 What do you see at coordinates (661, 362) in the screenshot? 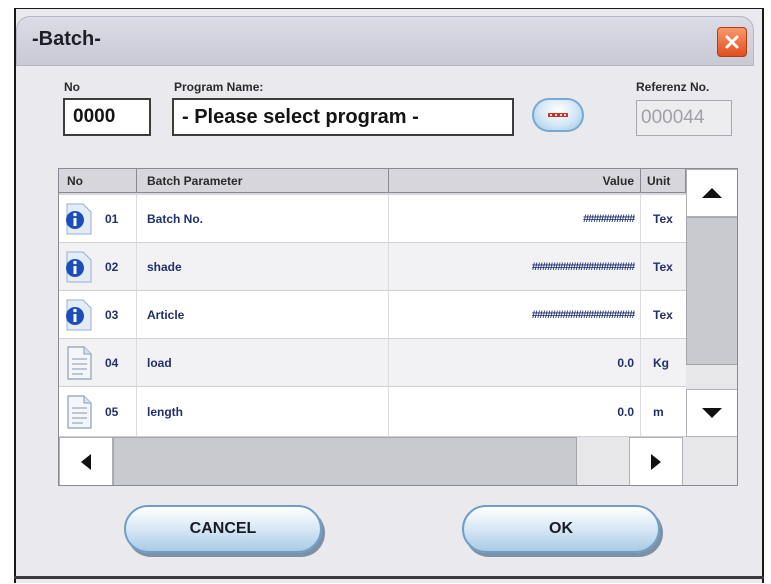
I see `row-unit: Kg` at bounding box center [661, 362].